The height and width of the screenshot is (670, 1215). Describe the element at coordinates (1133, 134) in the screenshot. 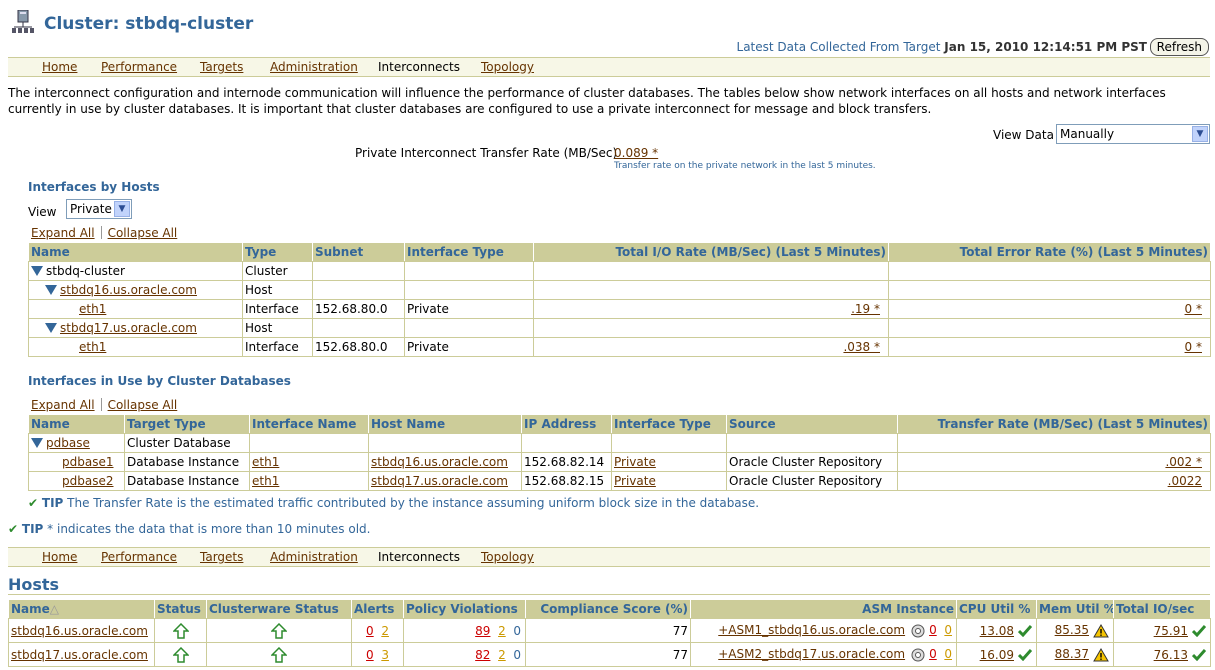

I see `view-data-select: Manually ▼` at that location.